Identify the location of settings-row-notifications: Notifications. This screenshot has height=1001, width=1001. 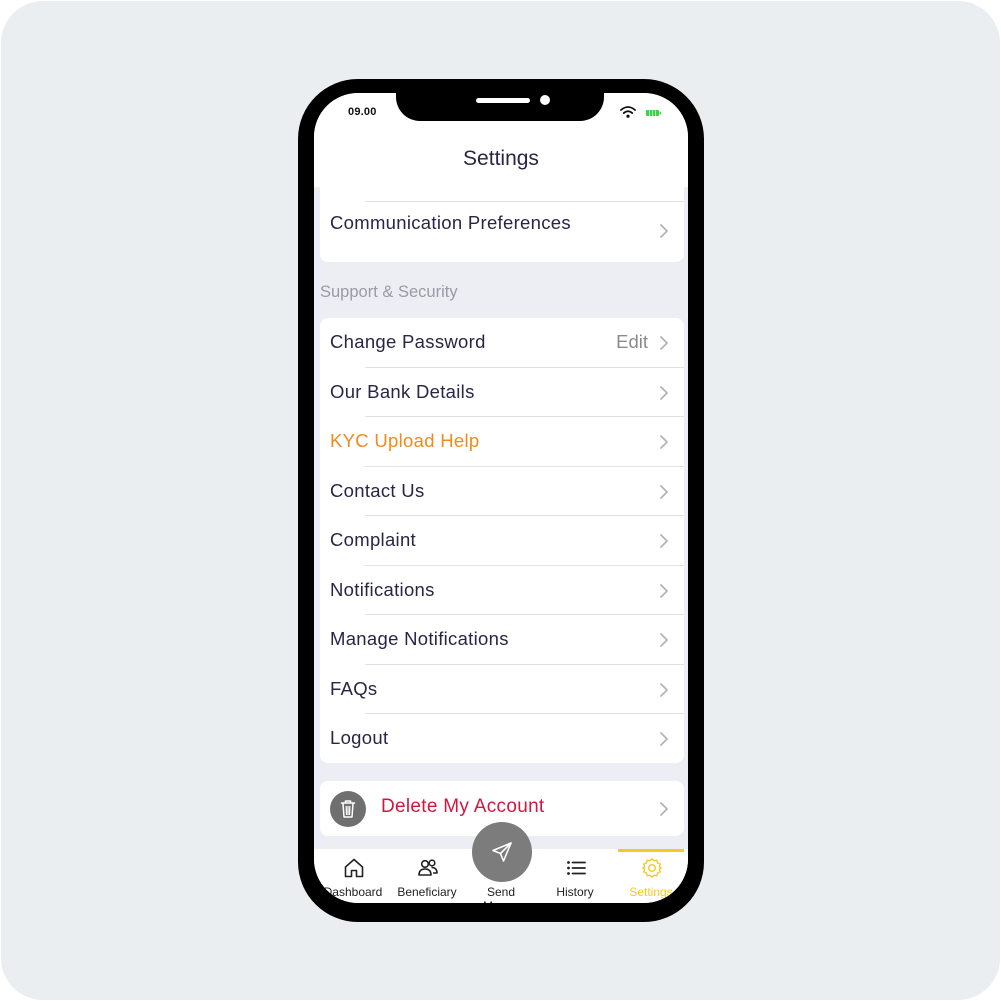
(502, 590).